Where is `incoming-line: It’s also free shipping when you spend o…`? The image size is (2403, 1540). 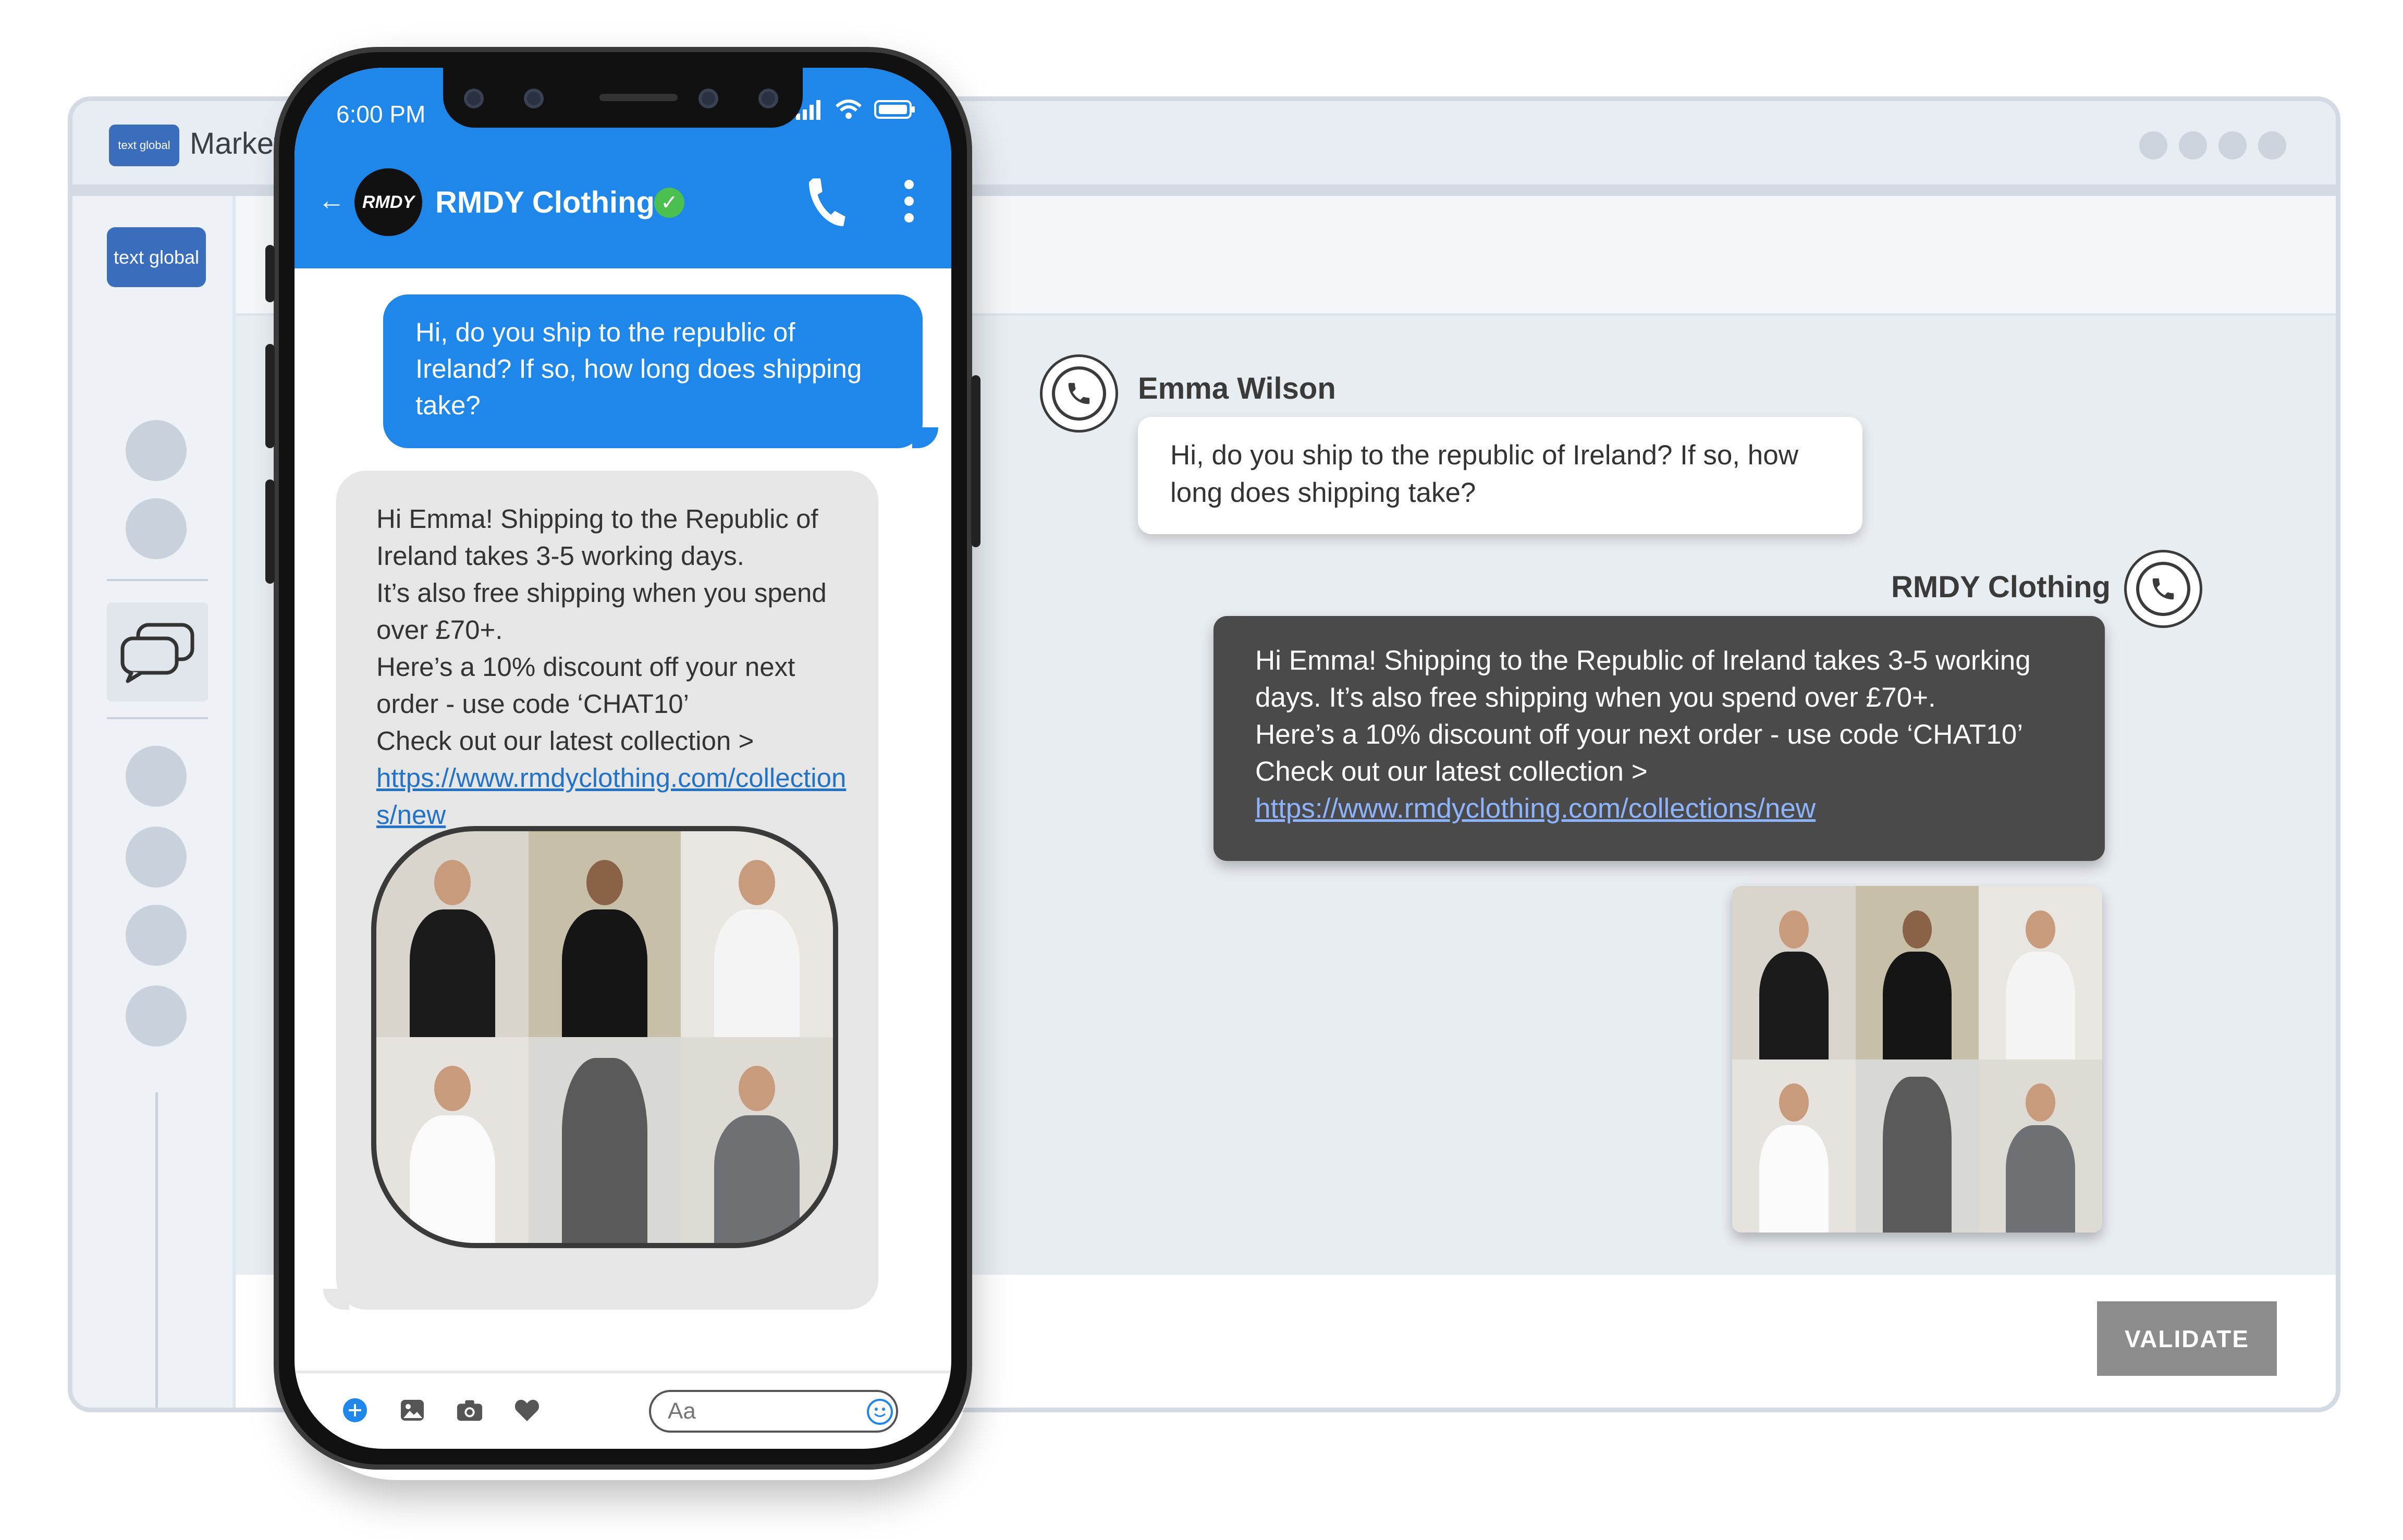
incoming-line: It’s also free shipping when you spend o… is located at coordinates (601, 611).